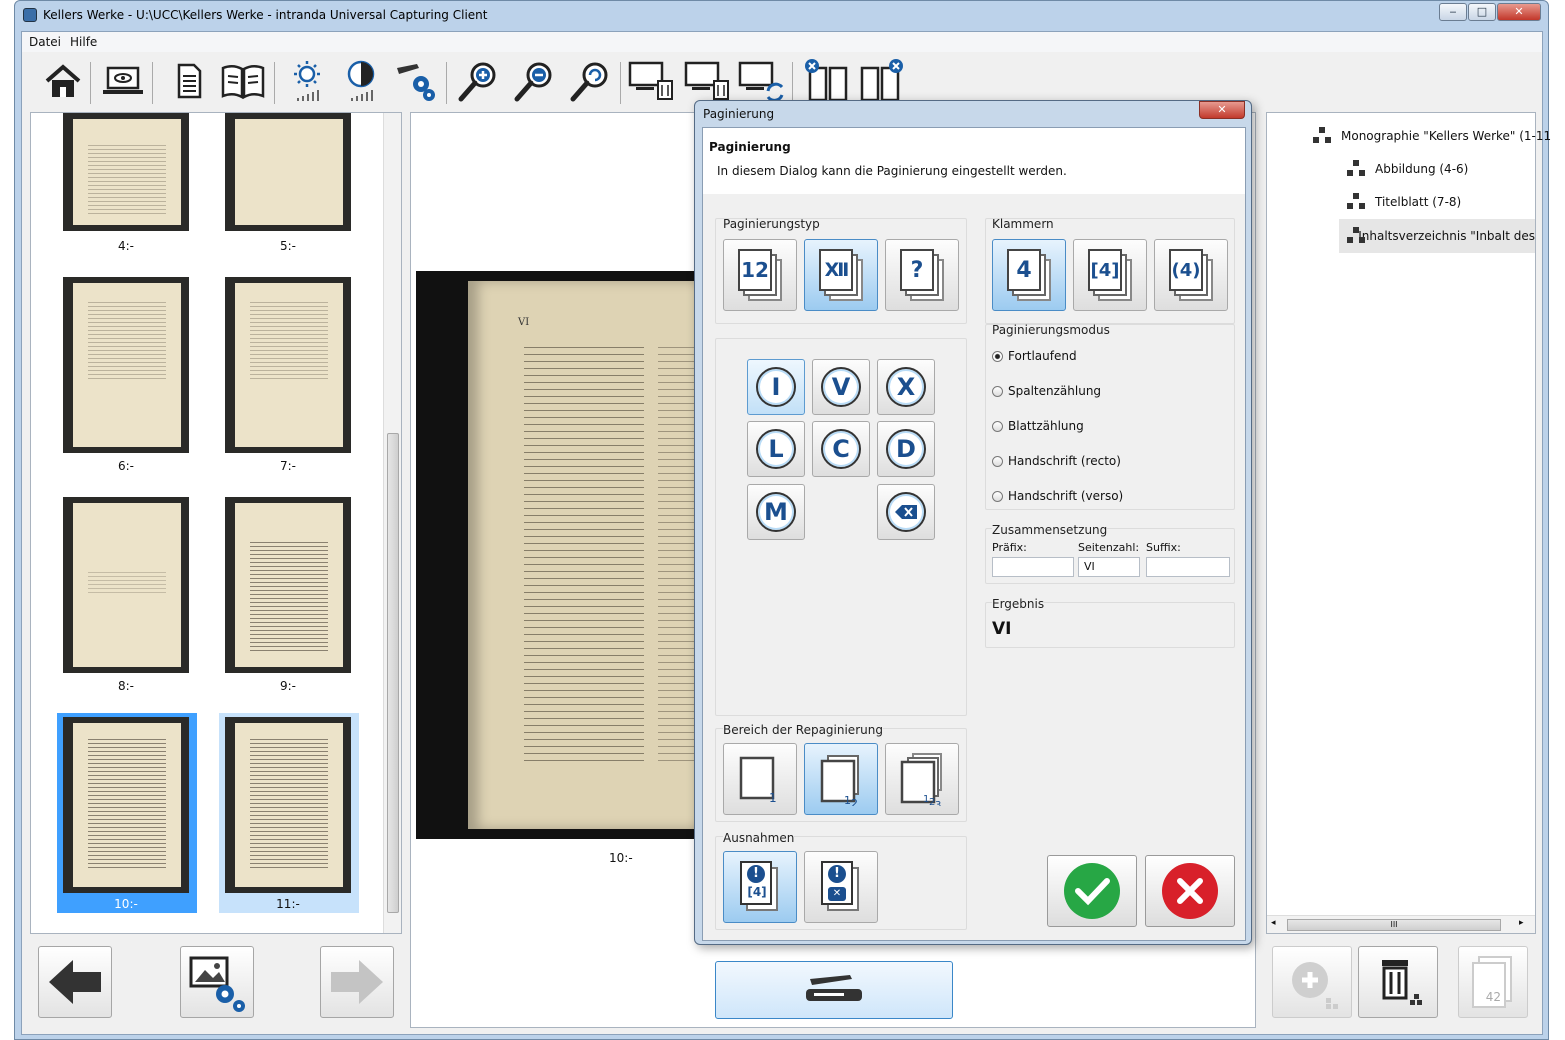 This screenshot has height=1040, width=1565. I want to click on zoom-out-button, so click(535, 81).